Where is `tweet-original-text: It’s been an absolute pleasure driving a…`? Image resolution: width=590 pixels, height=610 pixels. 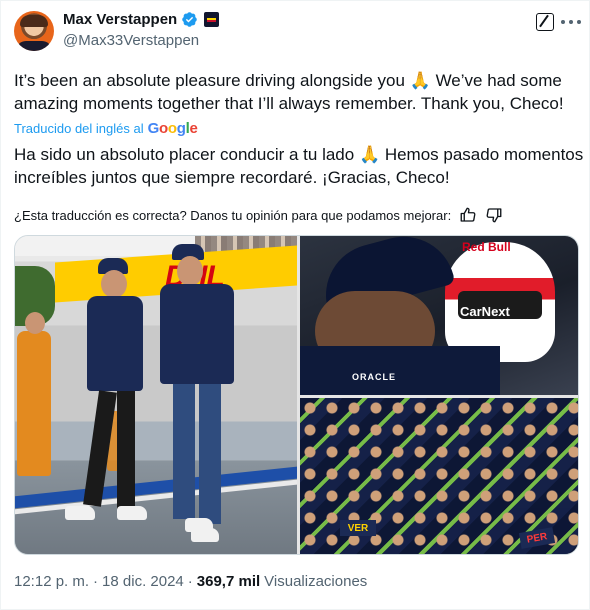
tweet-original-text: It’s been an absolute pleasure driving a… is located at coordinates (289, 92).